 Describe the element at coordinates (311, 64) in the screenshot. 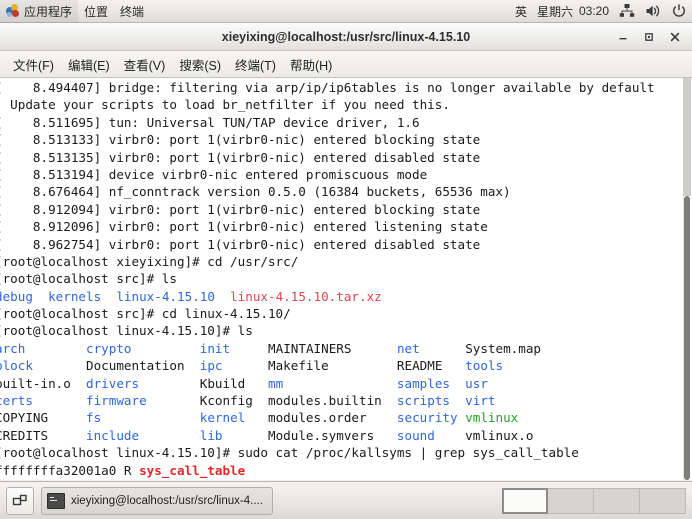

I see `menu-help: 帮助(H)` at that location.